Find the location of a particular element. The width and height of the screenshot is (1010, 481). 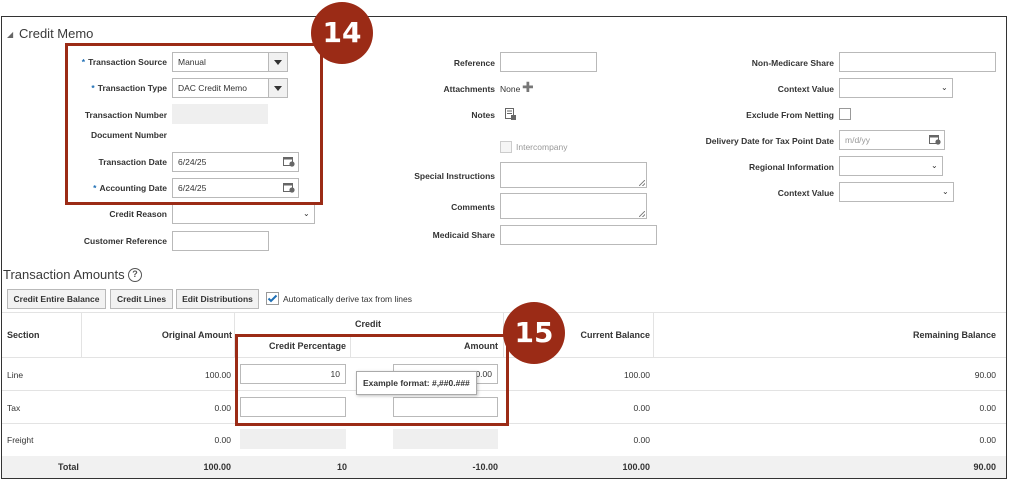

attachments-value: None is located at coordinates (510, 89).